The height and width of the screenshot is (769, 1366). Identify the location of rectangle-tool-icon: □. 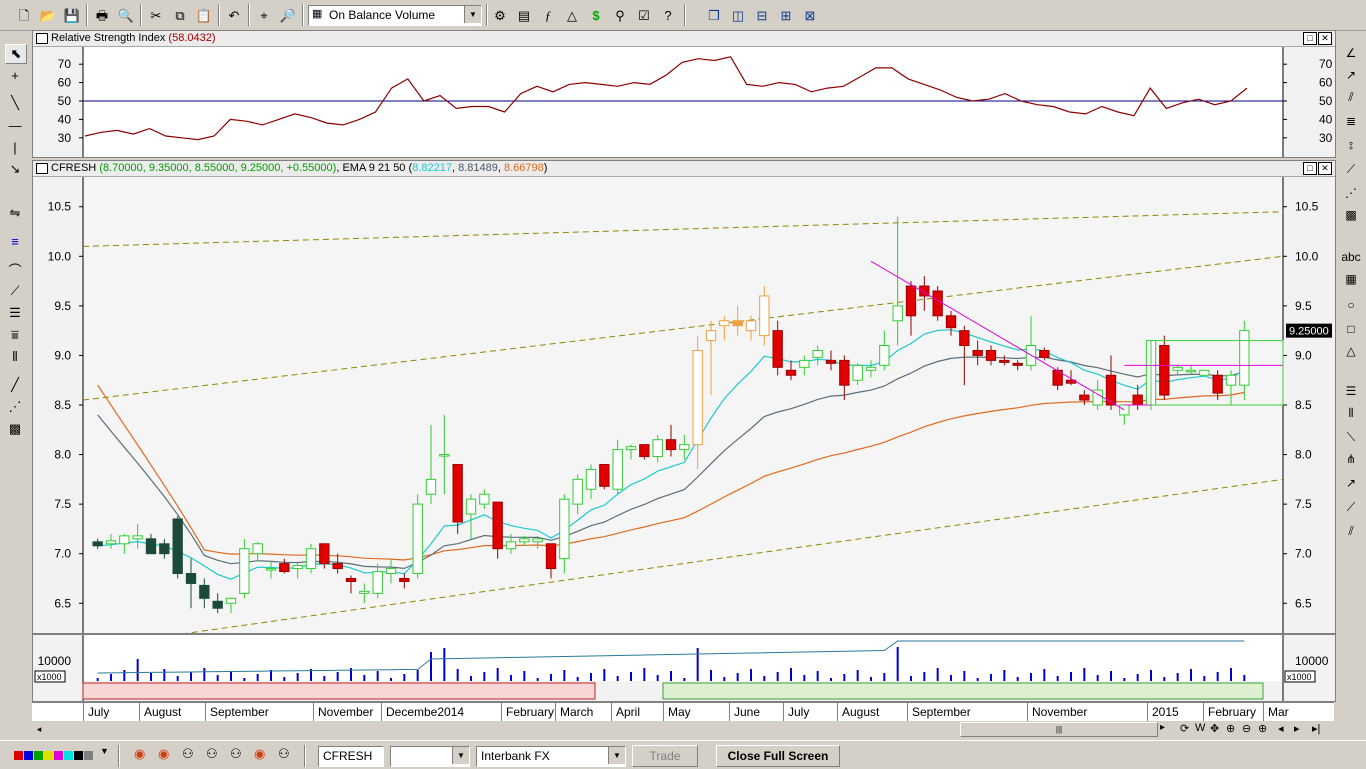
(1351, 329).